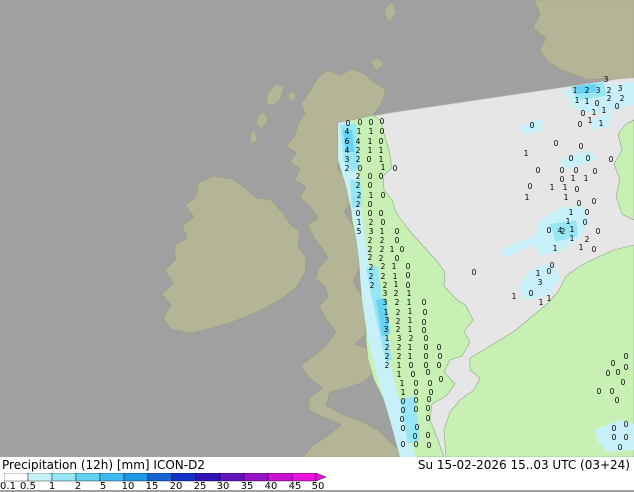 The image size is (634, 492). What do you see at coordinates (176, 486) in the screenshot?
I see `colorbar-tick-label: 20` at bounding box center [176, 486].